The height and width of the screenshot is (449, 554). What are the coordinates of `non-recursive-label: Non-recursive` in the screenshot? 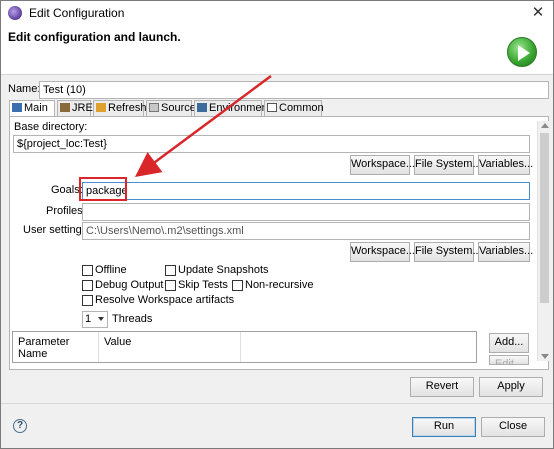 It's located at (279, 285).